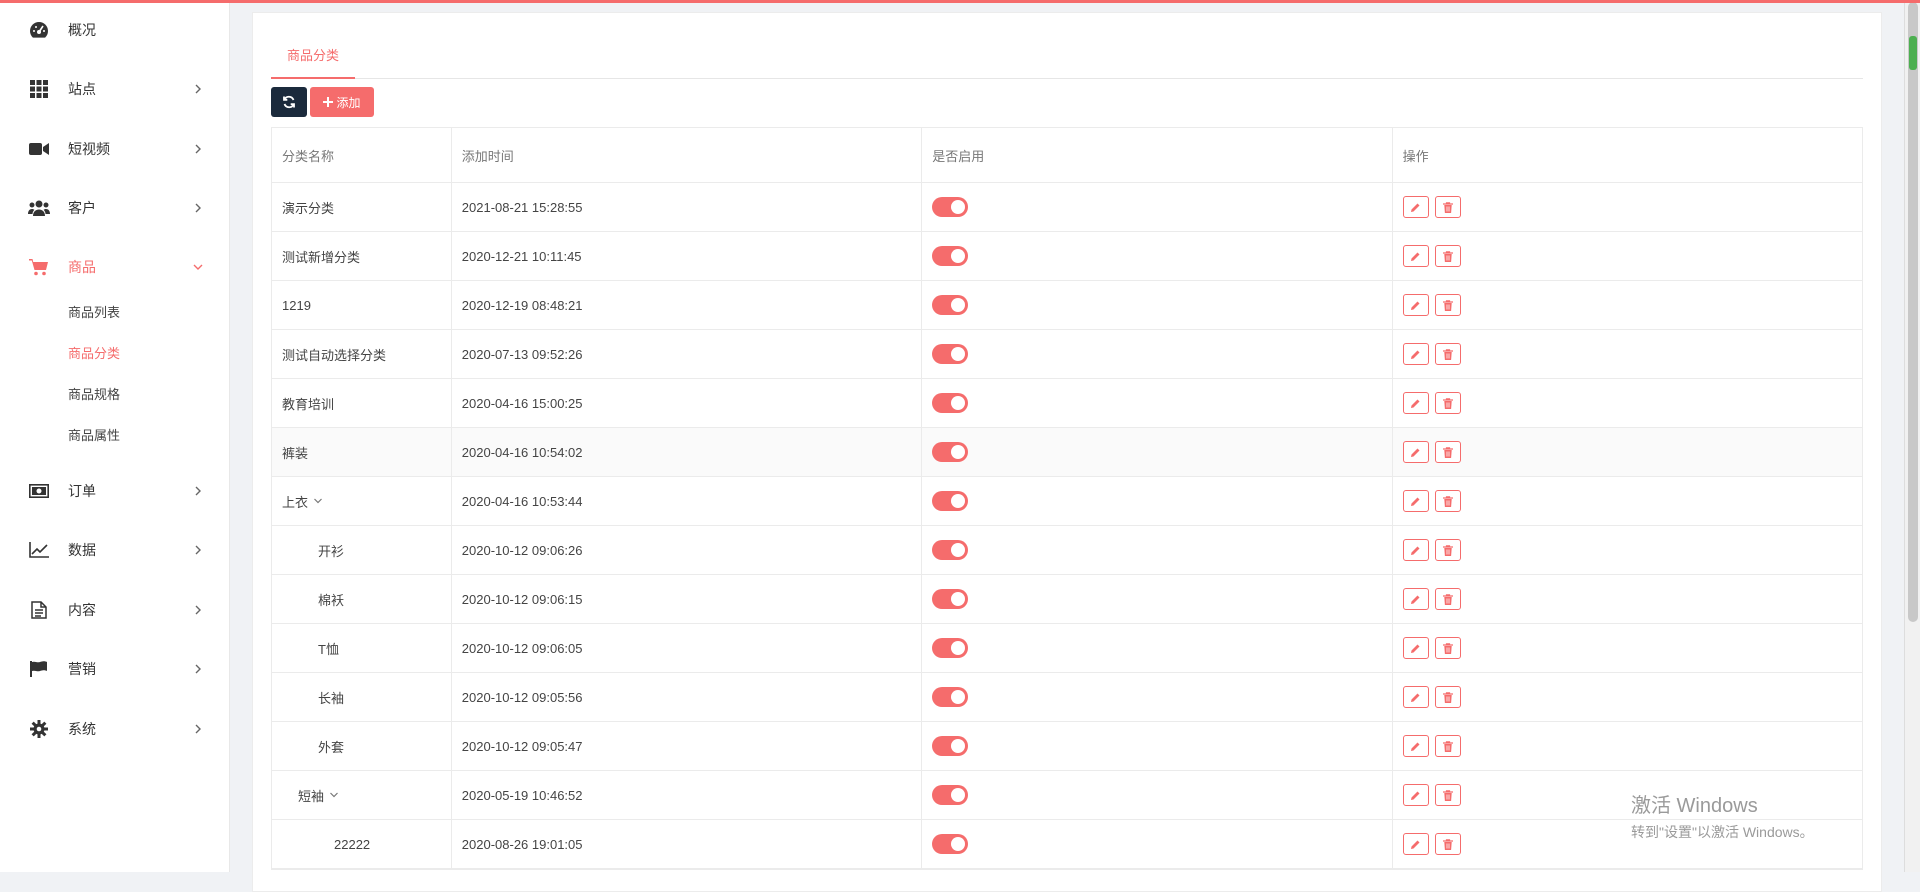  I want to click on table-row: 测试自动选择分类 2020-07-13 09:52:26, so click(1067, 354).